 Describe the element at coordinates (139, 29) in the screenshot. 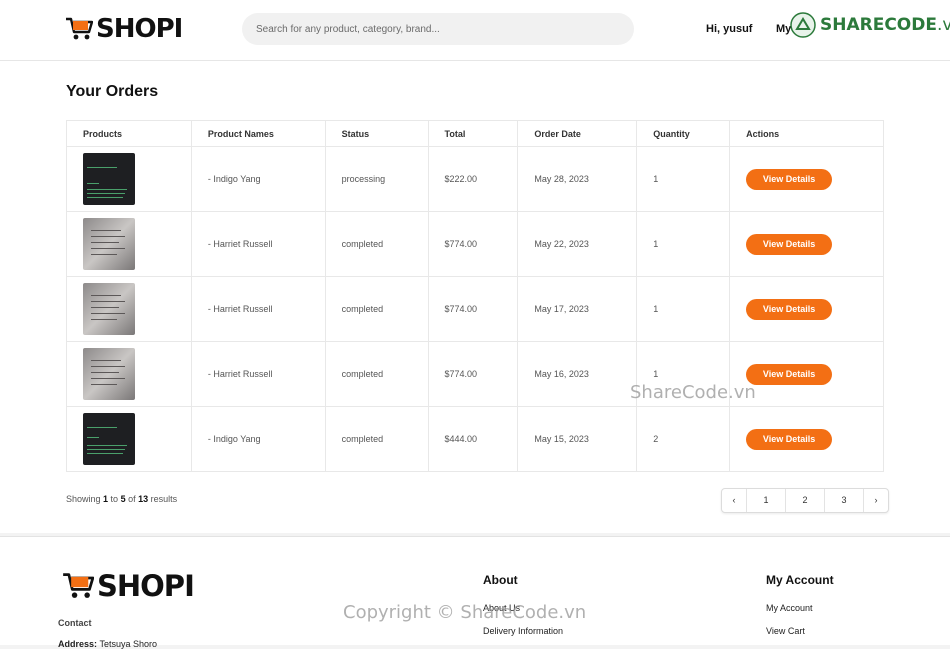

I see `logo-text: SHOPI` at that location.